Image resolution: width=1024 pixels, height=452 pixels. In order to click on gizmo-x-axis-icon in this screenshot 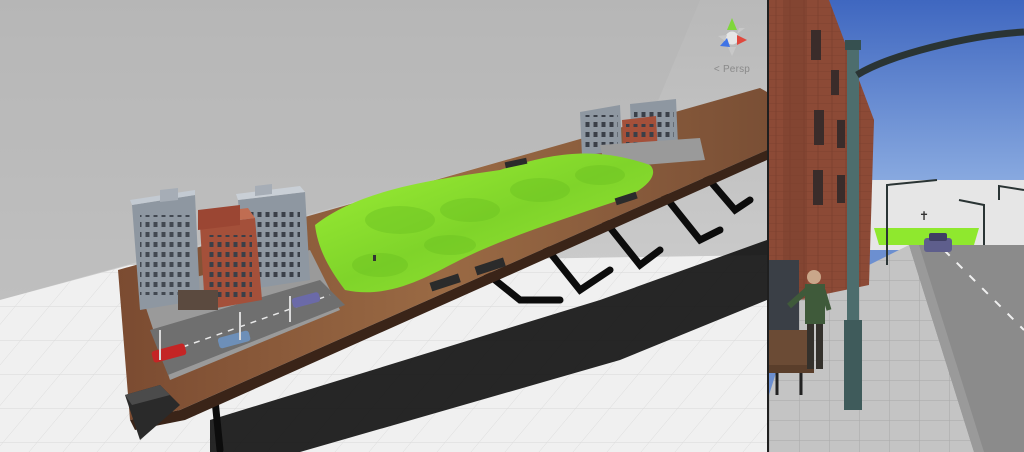, I will do `click(742, 40)`.